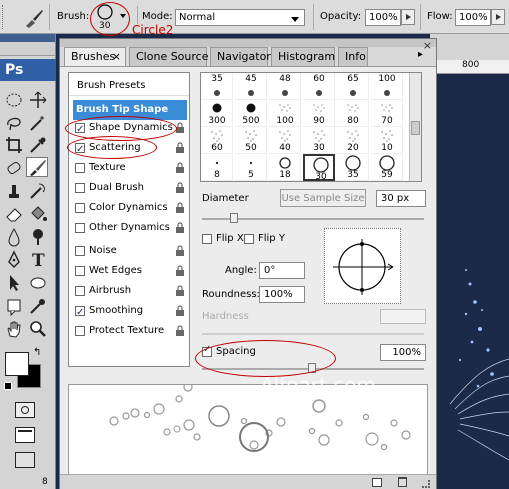  I want to click on foreground-color-swatch, so click(17, 364).